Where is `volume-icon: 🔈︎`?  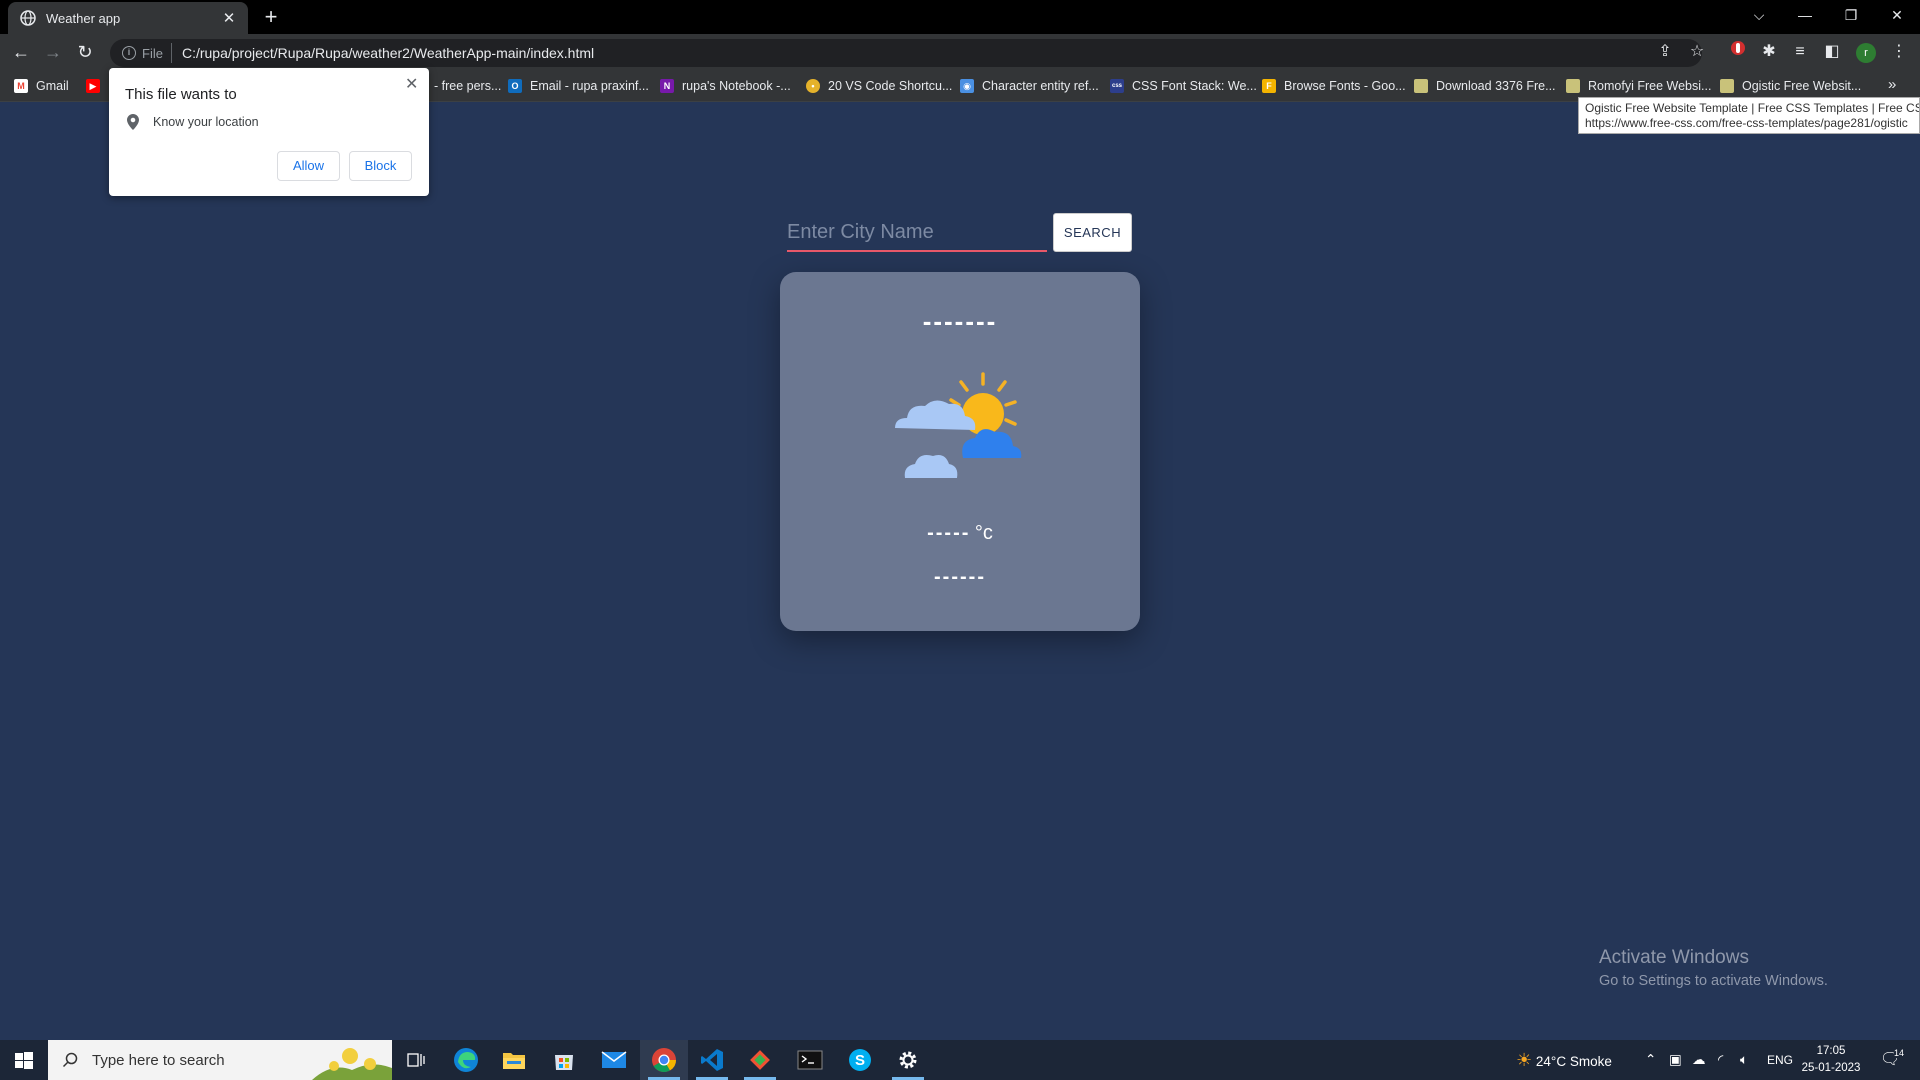
volume-icon: 🔈︎ is located at coordinates (1744, 1060).